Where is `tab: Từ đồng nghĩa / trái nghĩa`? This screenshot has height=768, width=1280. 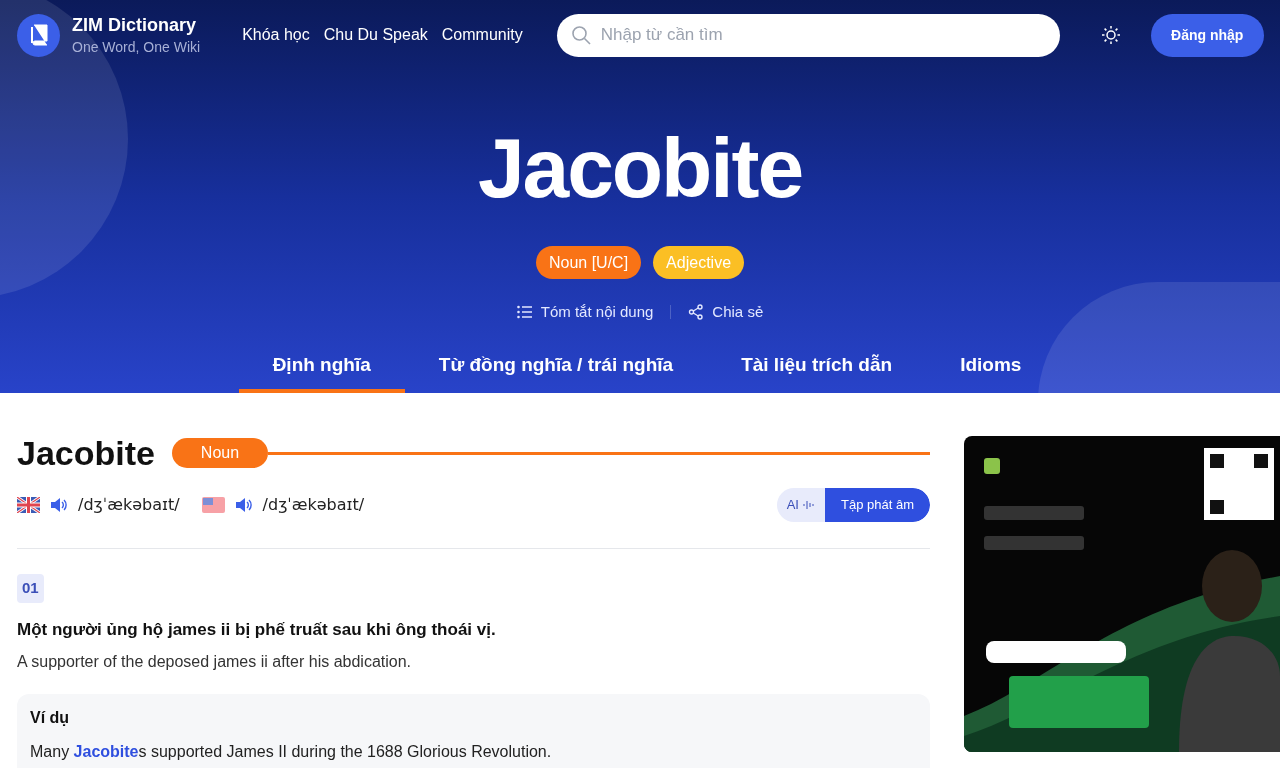
tab: Từ đồng nghĩa / trái nghĩa is located at coordinates (556, 367).